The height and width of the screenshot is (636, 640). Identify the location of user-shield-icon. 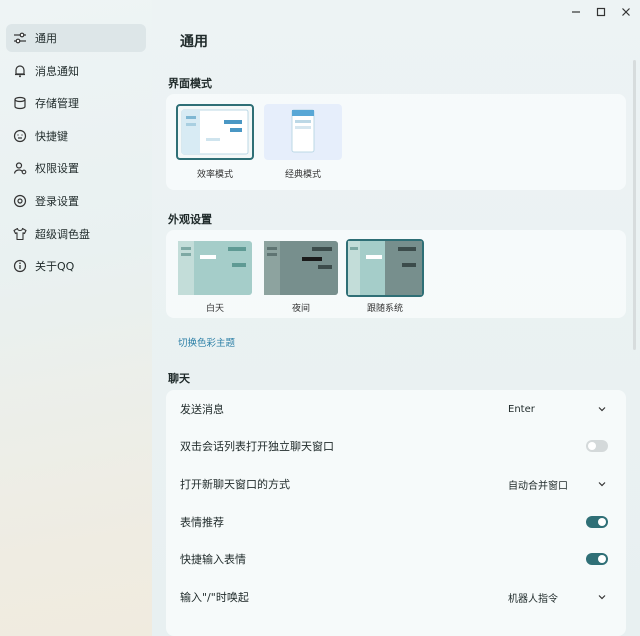
(20, 168).